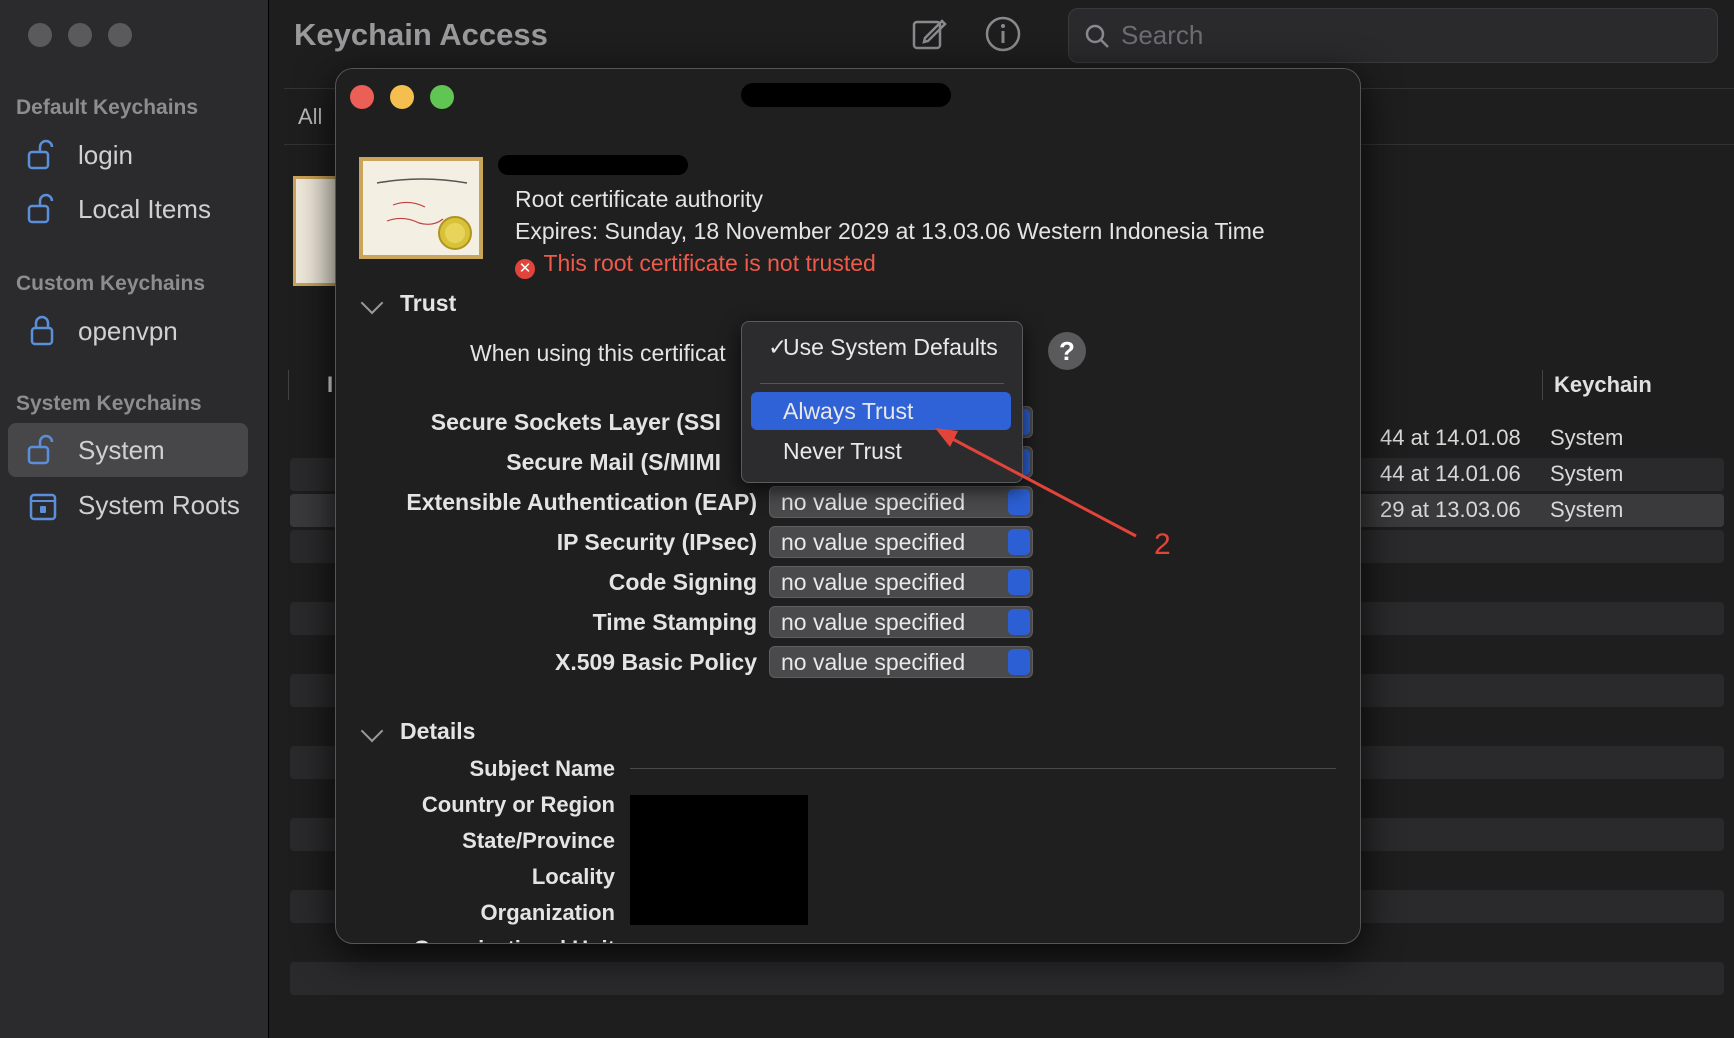  What do you see at coordinates (1162, 544) in the screenshot?
I see `annotation-label: 2` at bounding box center [1162, 544].